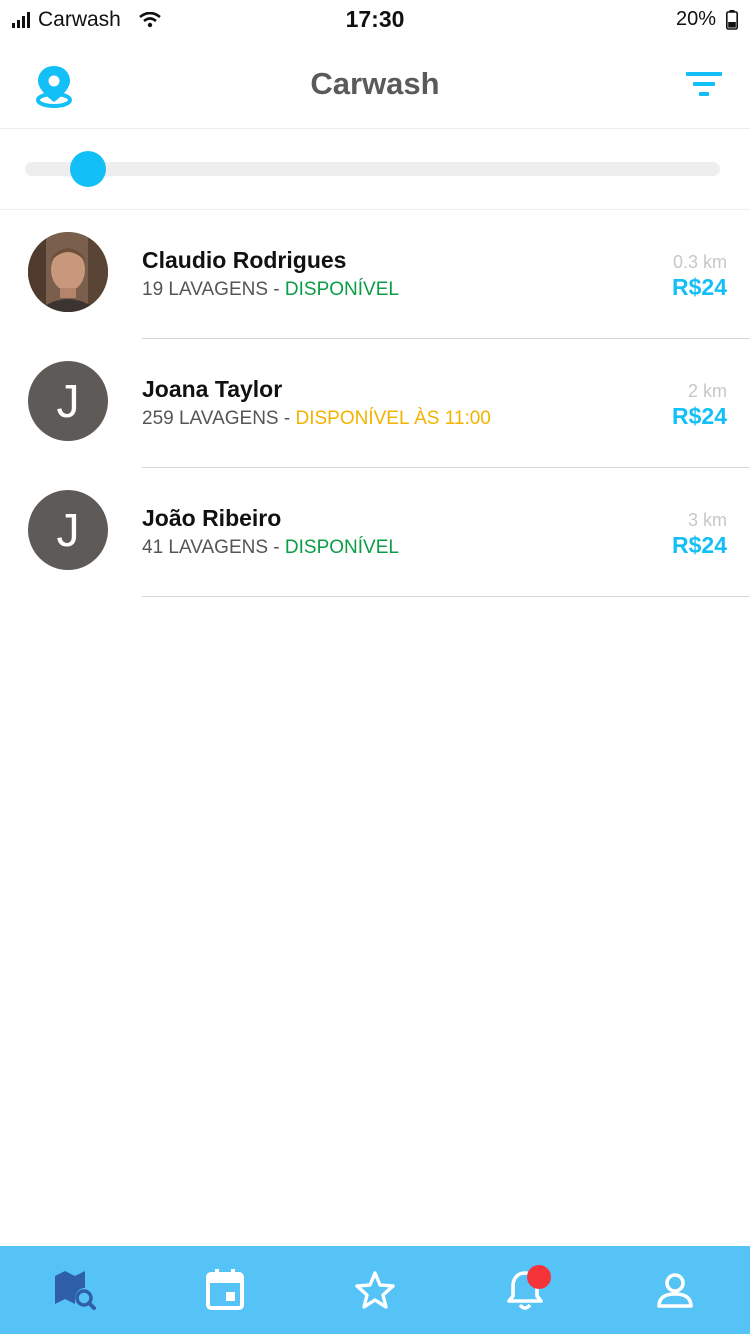 The image size is (750, 1334). I want to click on washer-meta: 259 LAVAGENS - DISPONÍVEL ÀS 11:00, so click(316, 419).